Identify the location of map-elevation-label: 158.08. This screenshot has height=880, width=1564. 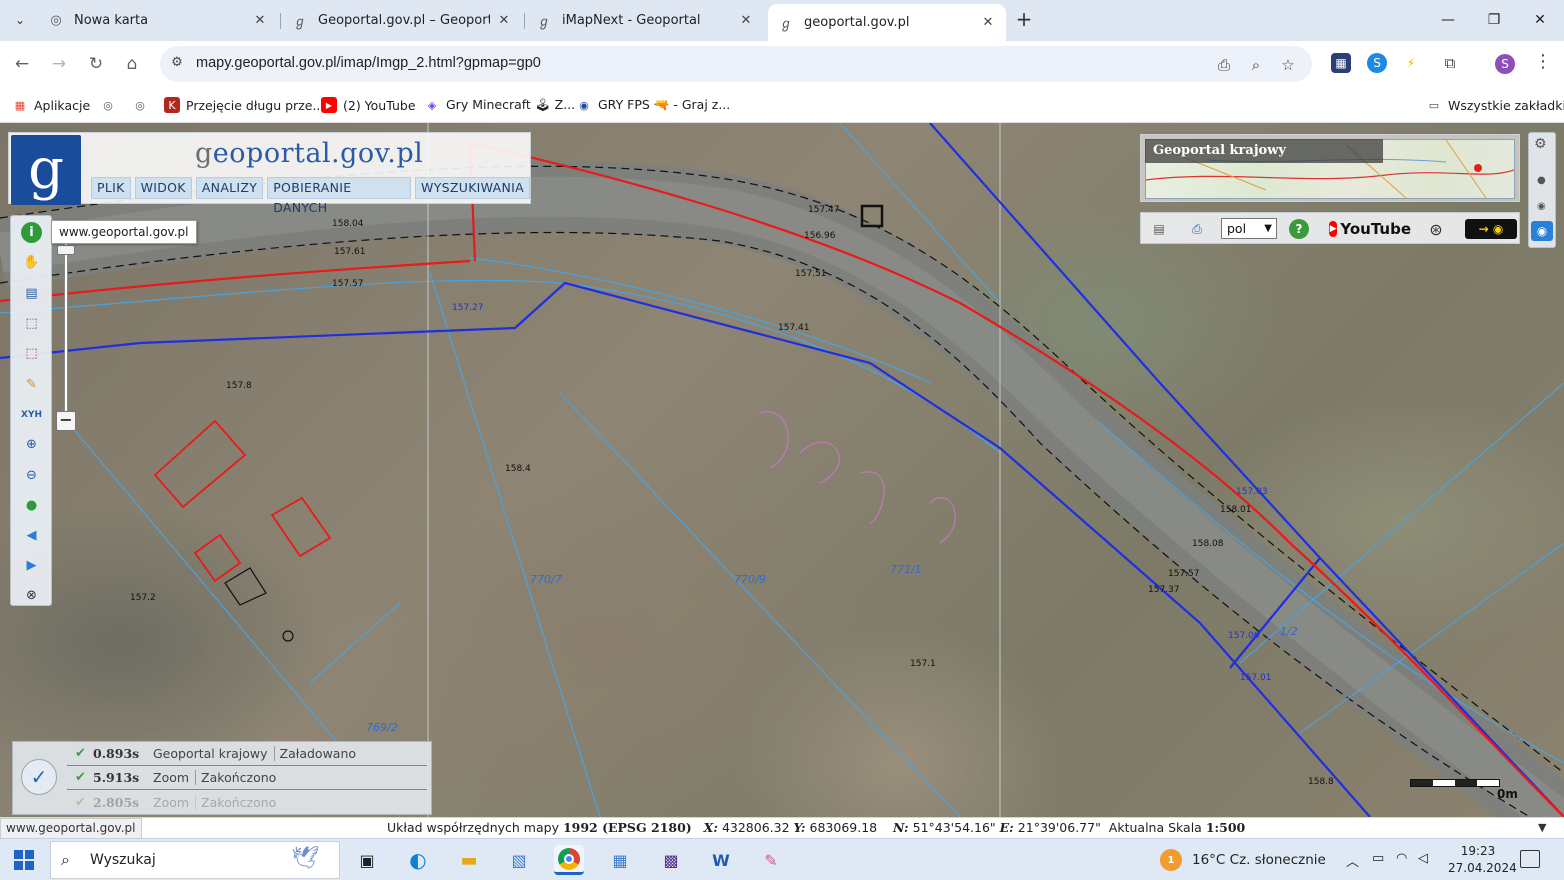
(1208, 544).